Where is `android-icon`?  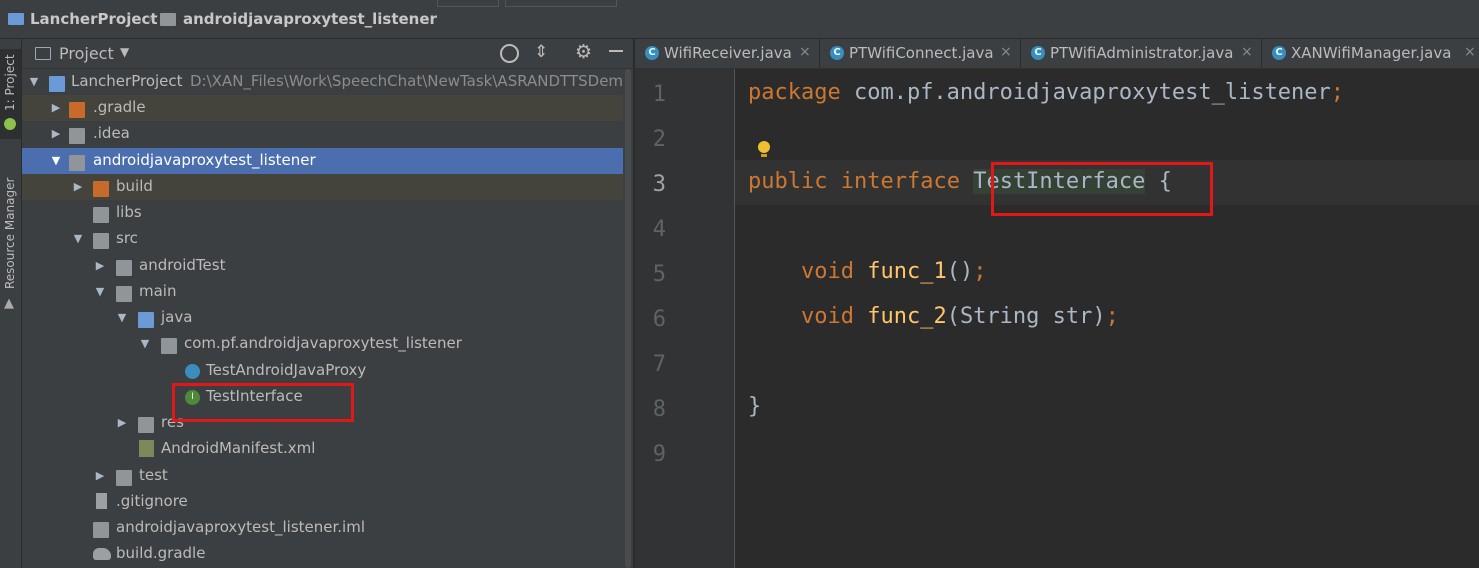 android-icon is located at coordinates (10, 124).